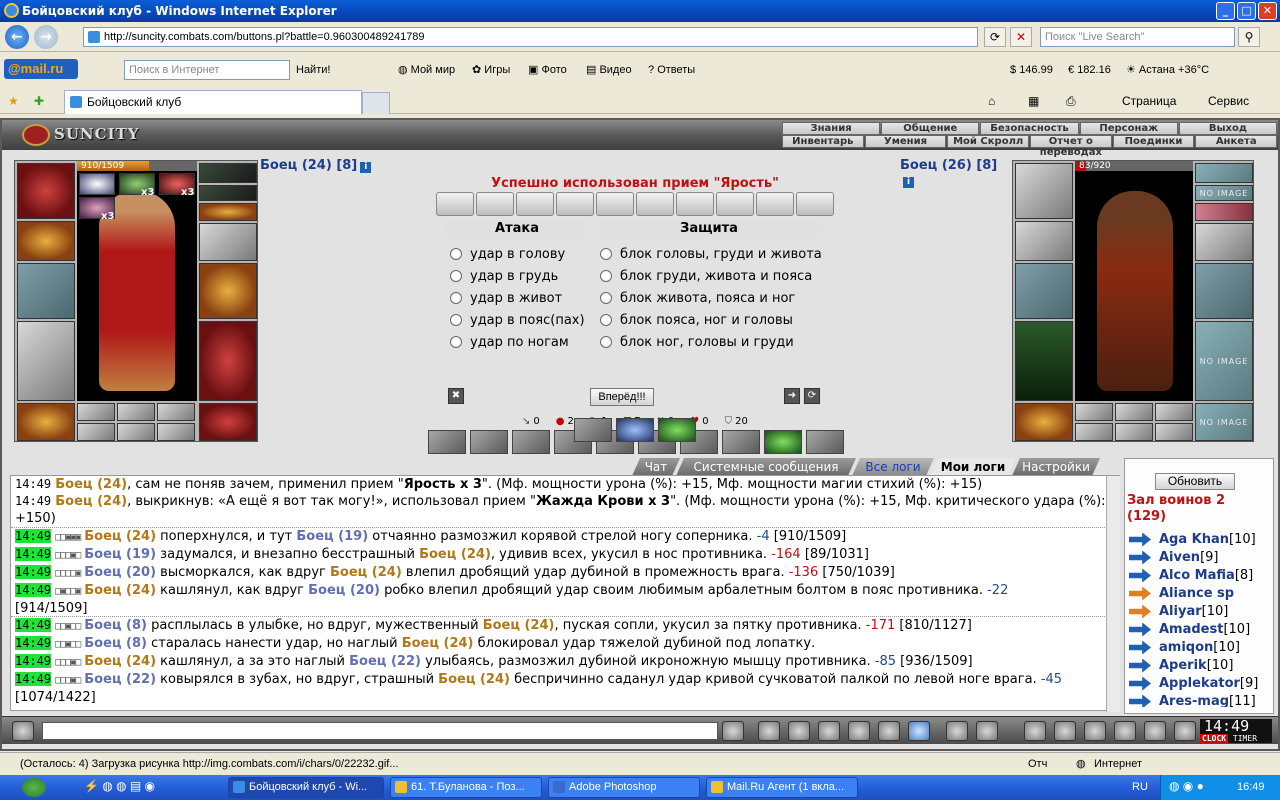 Image resolution: width=1280 pixels, height=800 pixels. What do you see at coordinates (46, 241) in the screenshot?
I see `bracers-slot` at bounding box center [46, 241].